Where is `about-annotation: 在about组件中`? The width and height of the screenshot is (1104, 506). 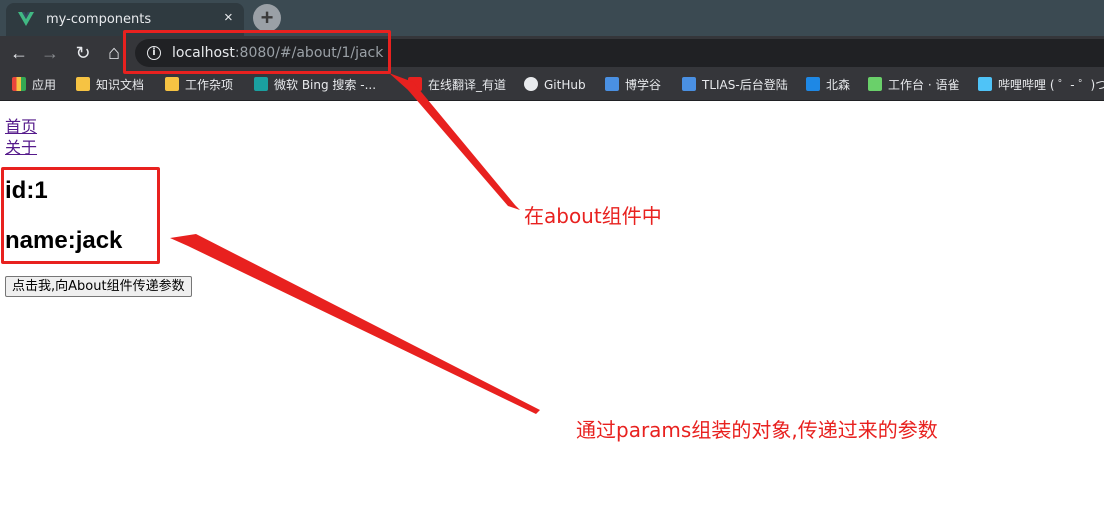 about-annotation: 在about组件中 is located at coordinates (593, 216).